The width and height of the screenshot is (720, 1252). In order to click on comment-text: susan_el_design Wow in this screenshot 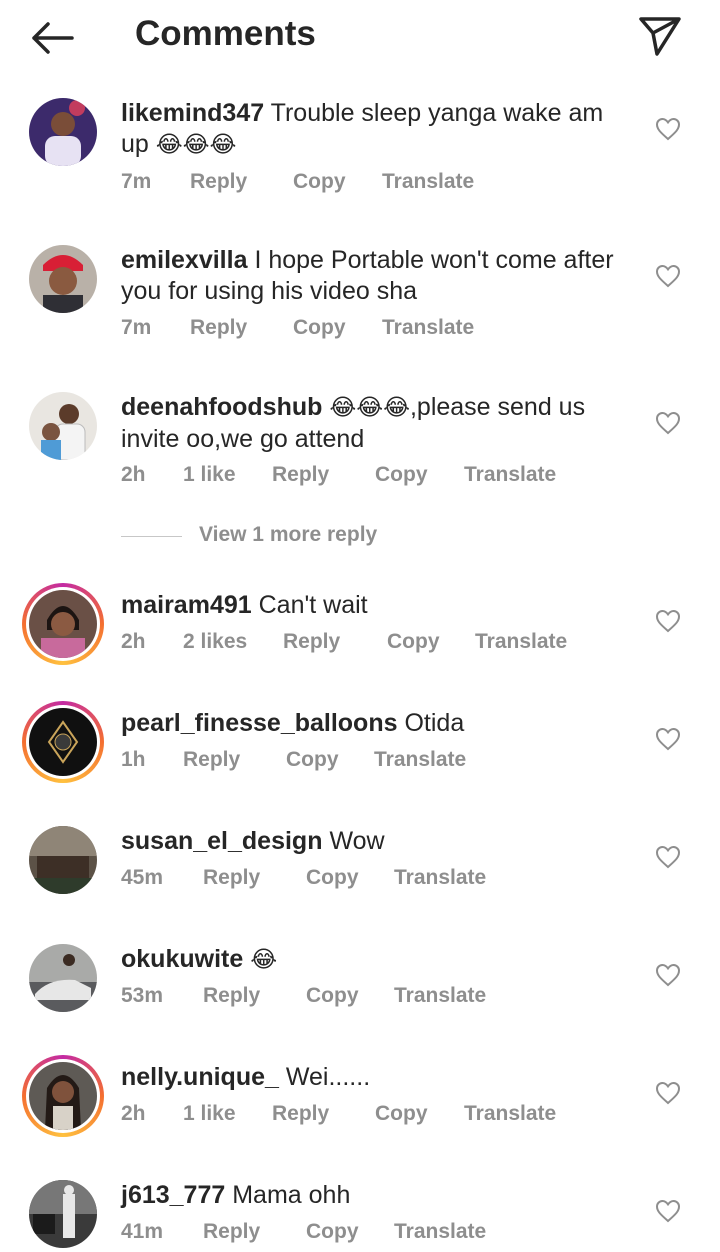, I will do `click(378, 841)`.